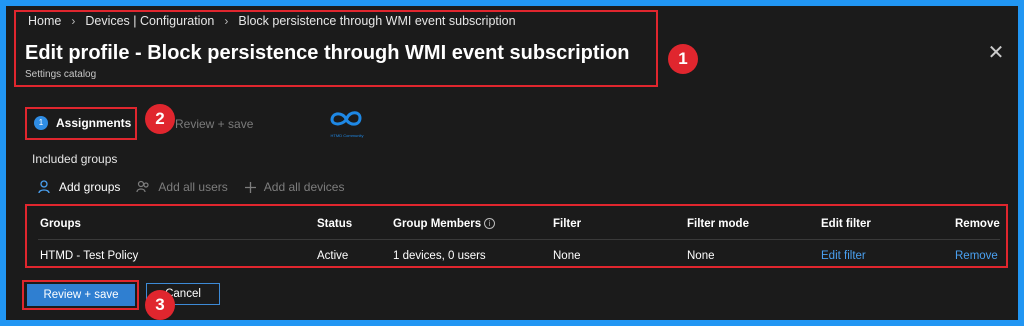 Image resolution: width=1024 pixels, height=326 pixels. I want to click on htmd-logo: HTMD Community, so click(347, 124).